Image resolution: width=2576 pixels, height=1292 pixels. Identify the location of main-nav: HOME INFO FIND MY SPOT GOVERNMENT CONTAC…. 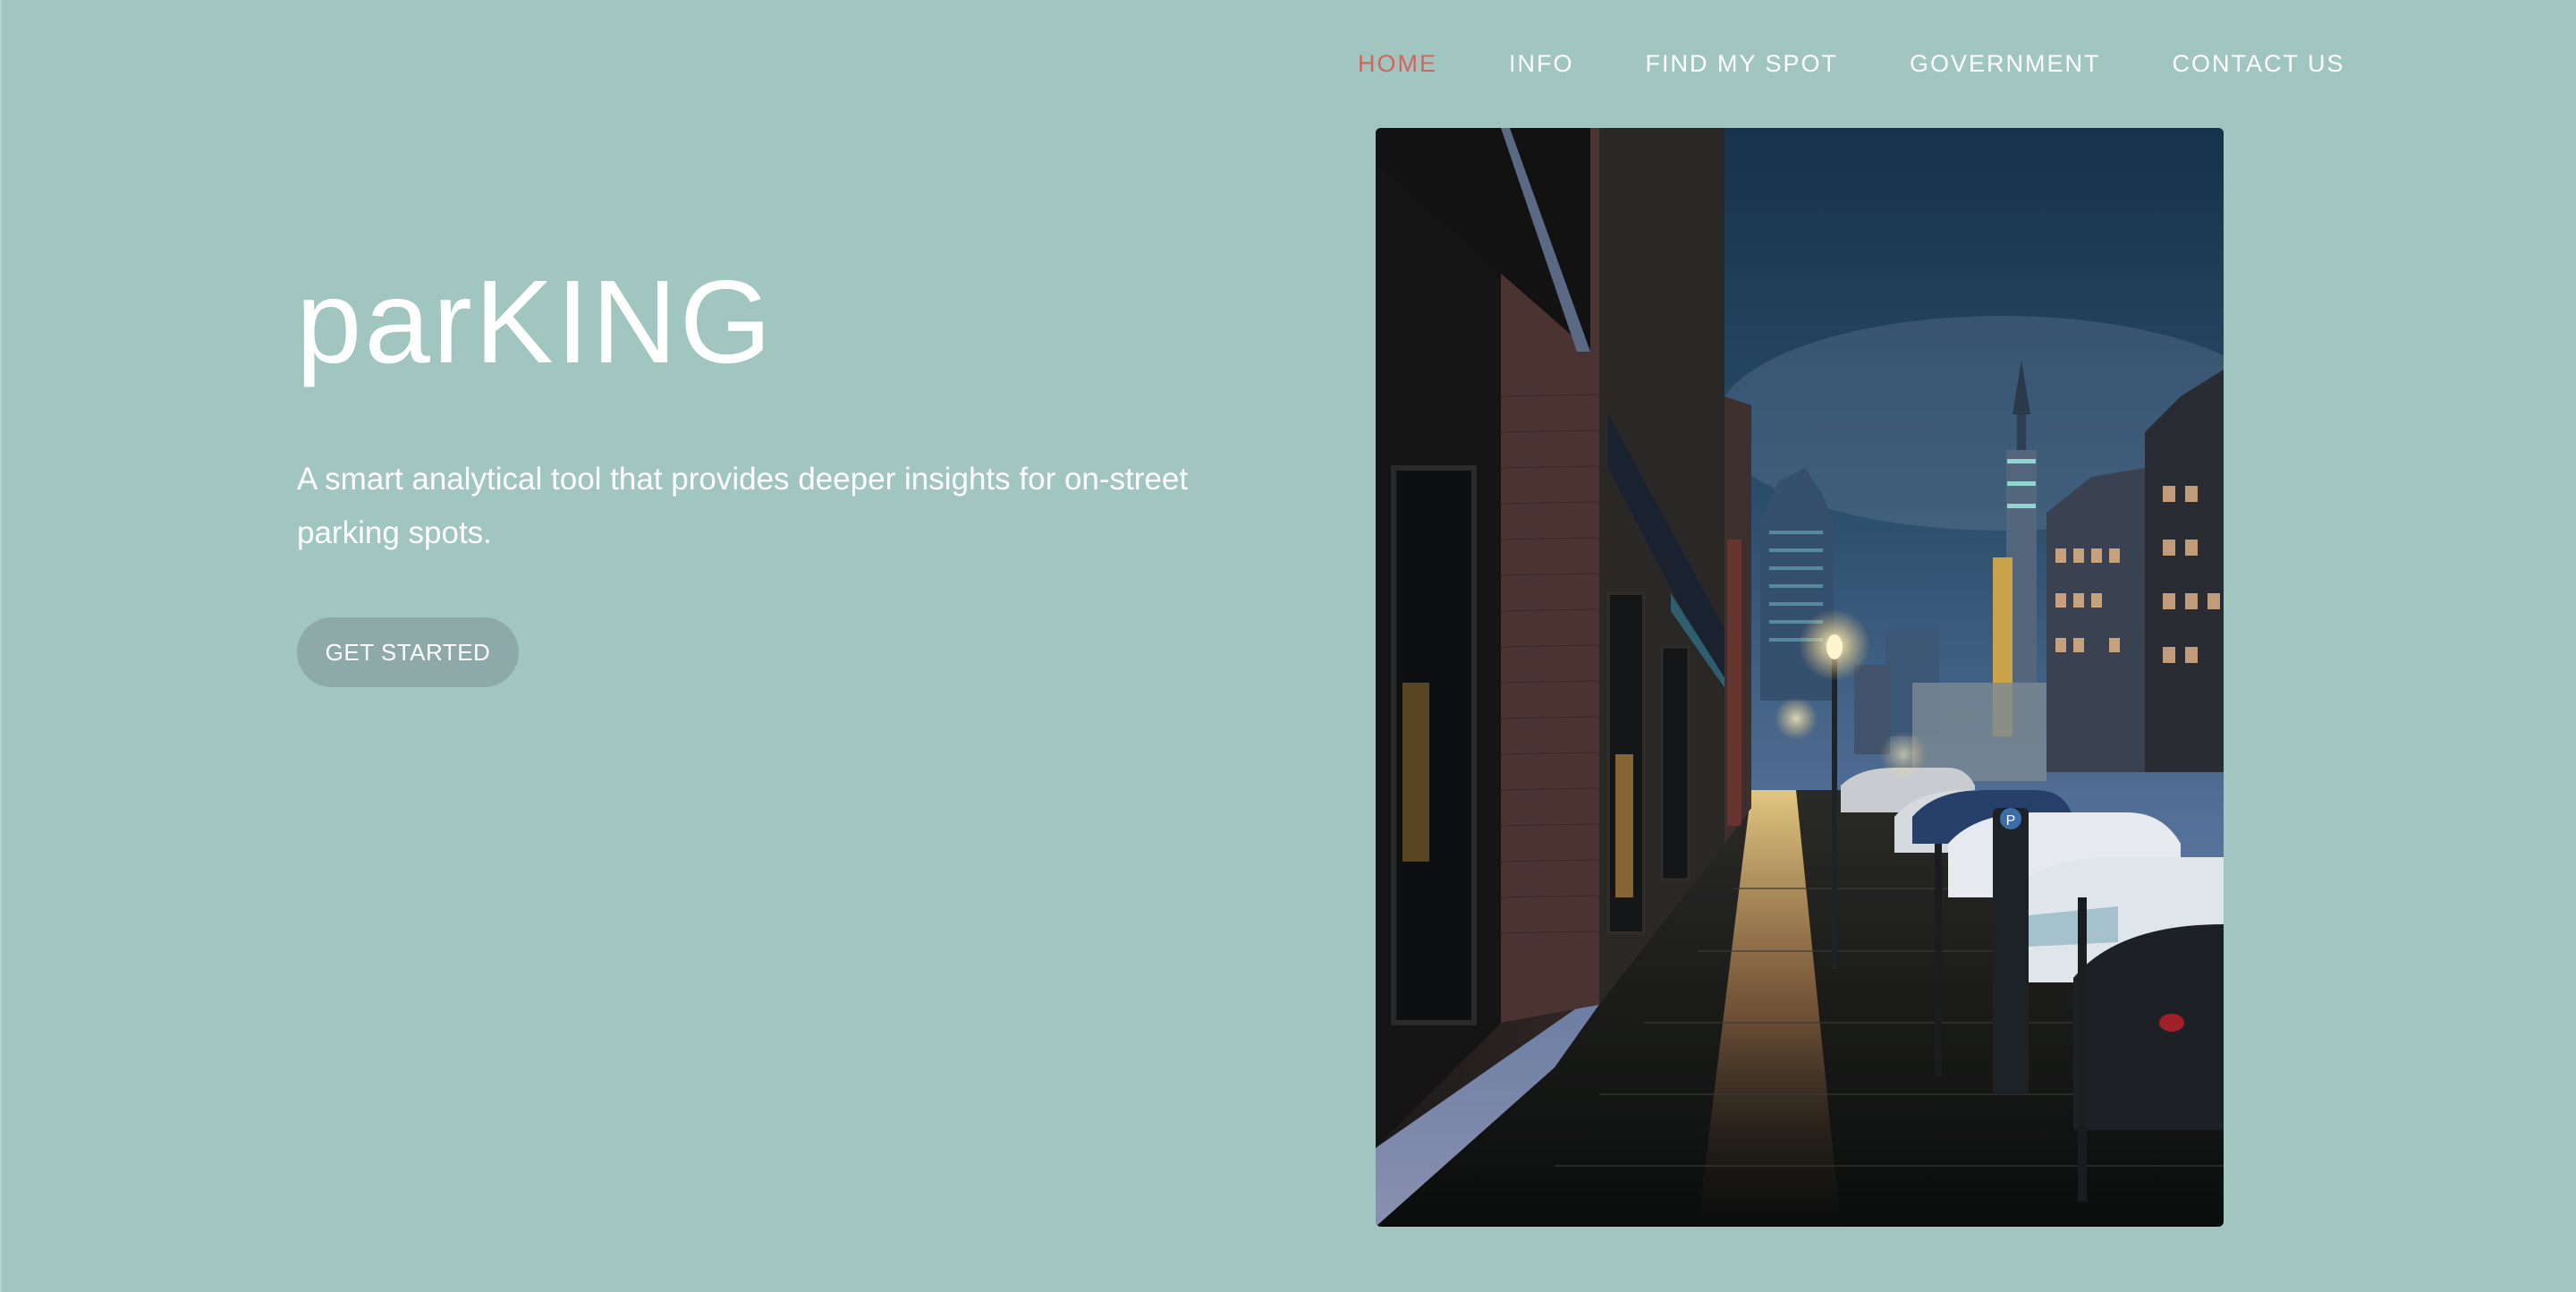
(1851, 63).